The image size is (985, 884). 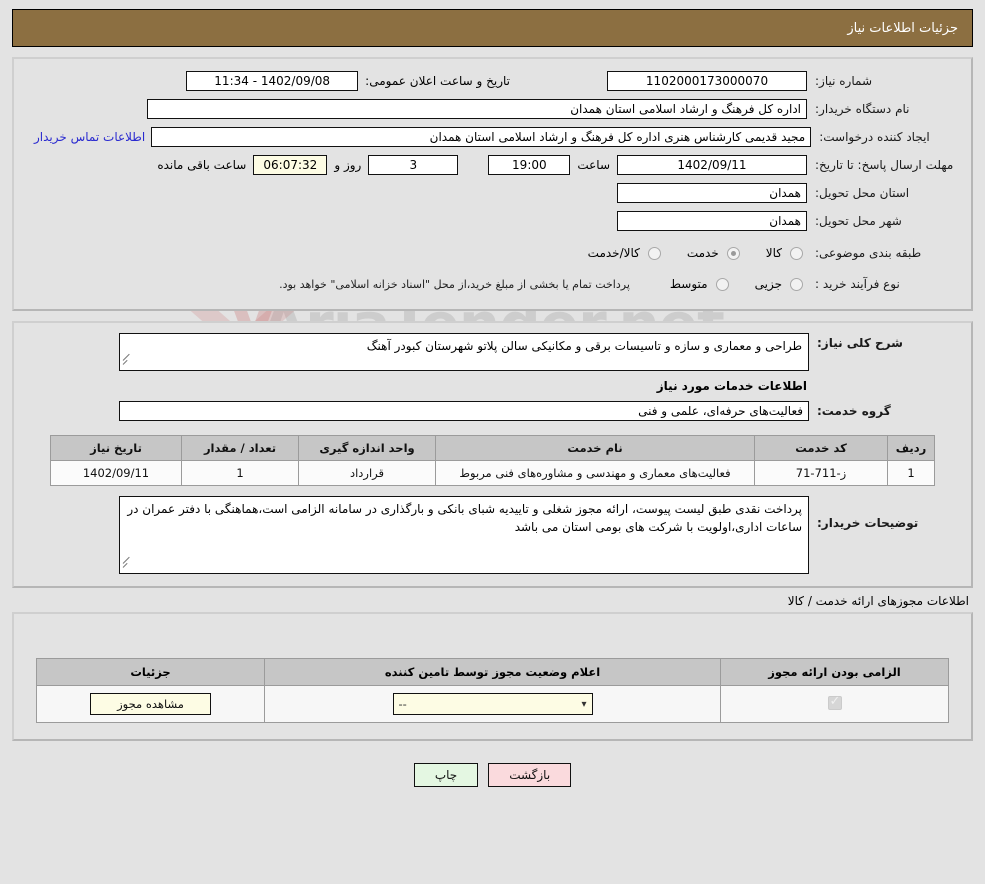 What do you see at coordinates (584, 704) in the screenshot?
I see `chevron-down-icon: ▾` at bounding box center [584, 704].